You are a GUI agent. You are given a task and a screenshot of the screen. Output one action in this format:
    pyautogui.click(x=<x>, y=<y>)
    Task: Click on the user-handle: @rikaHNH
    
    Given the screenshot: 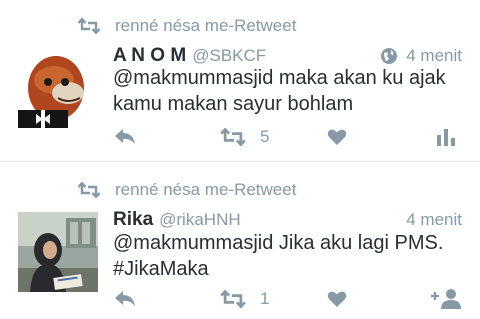 What is the action you would take?
    pyautogui.click(x=199, y=220)
    